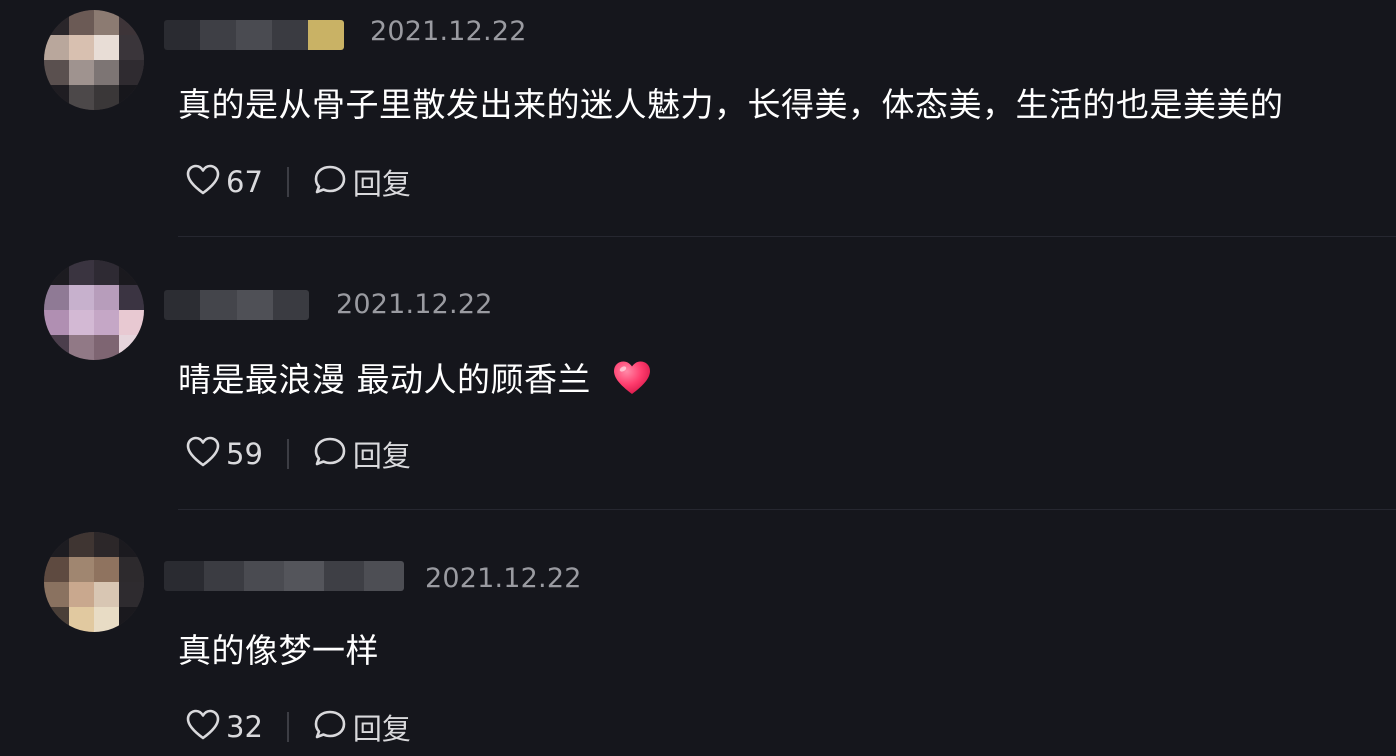 Image resolution: width=1396 pixels, height=756 pixels. I want to click on comment-actions: 59 回复, so click(298, 454).